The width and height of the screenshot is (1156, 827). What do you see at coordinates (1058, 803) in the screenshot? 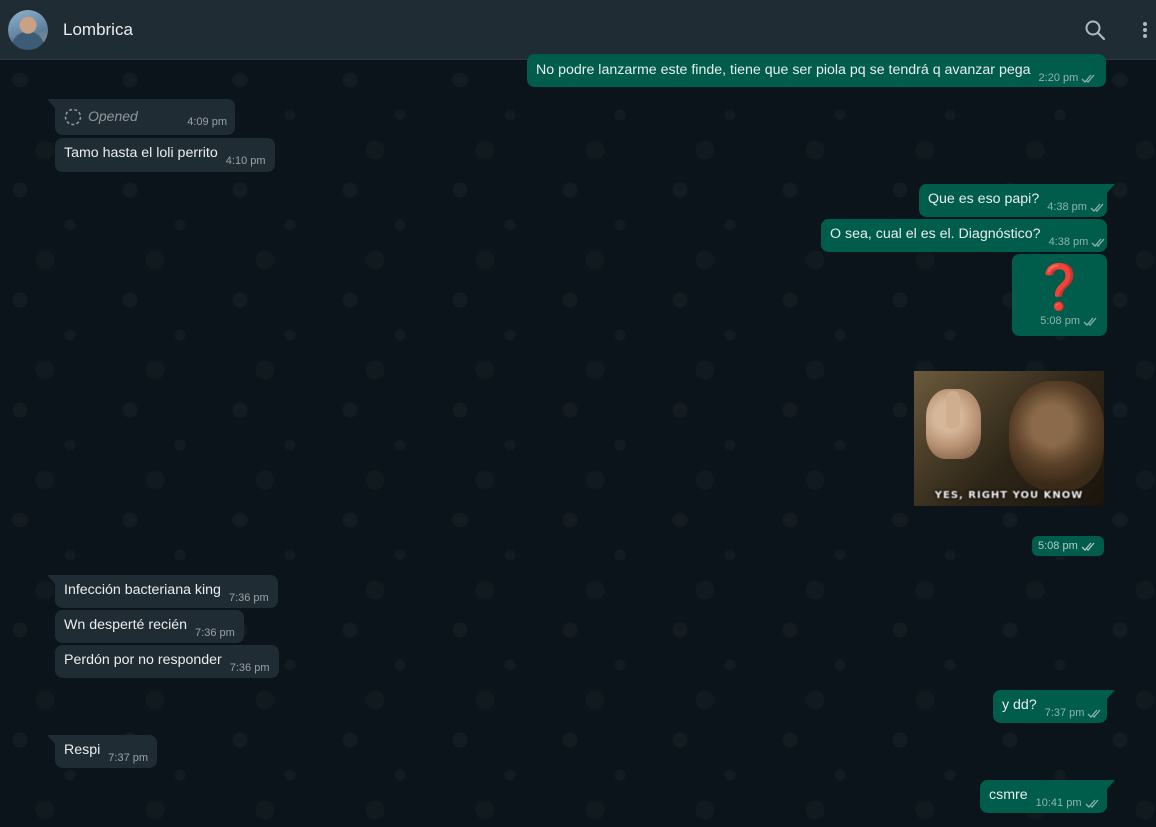
I see `message-time: 10:41 pm` at bounding box center [1058, 803].